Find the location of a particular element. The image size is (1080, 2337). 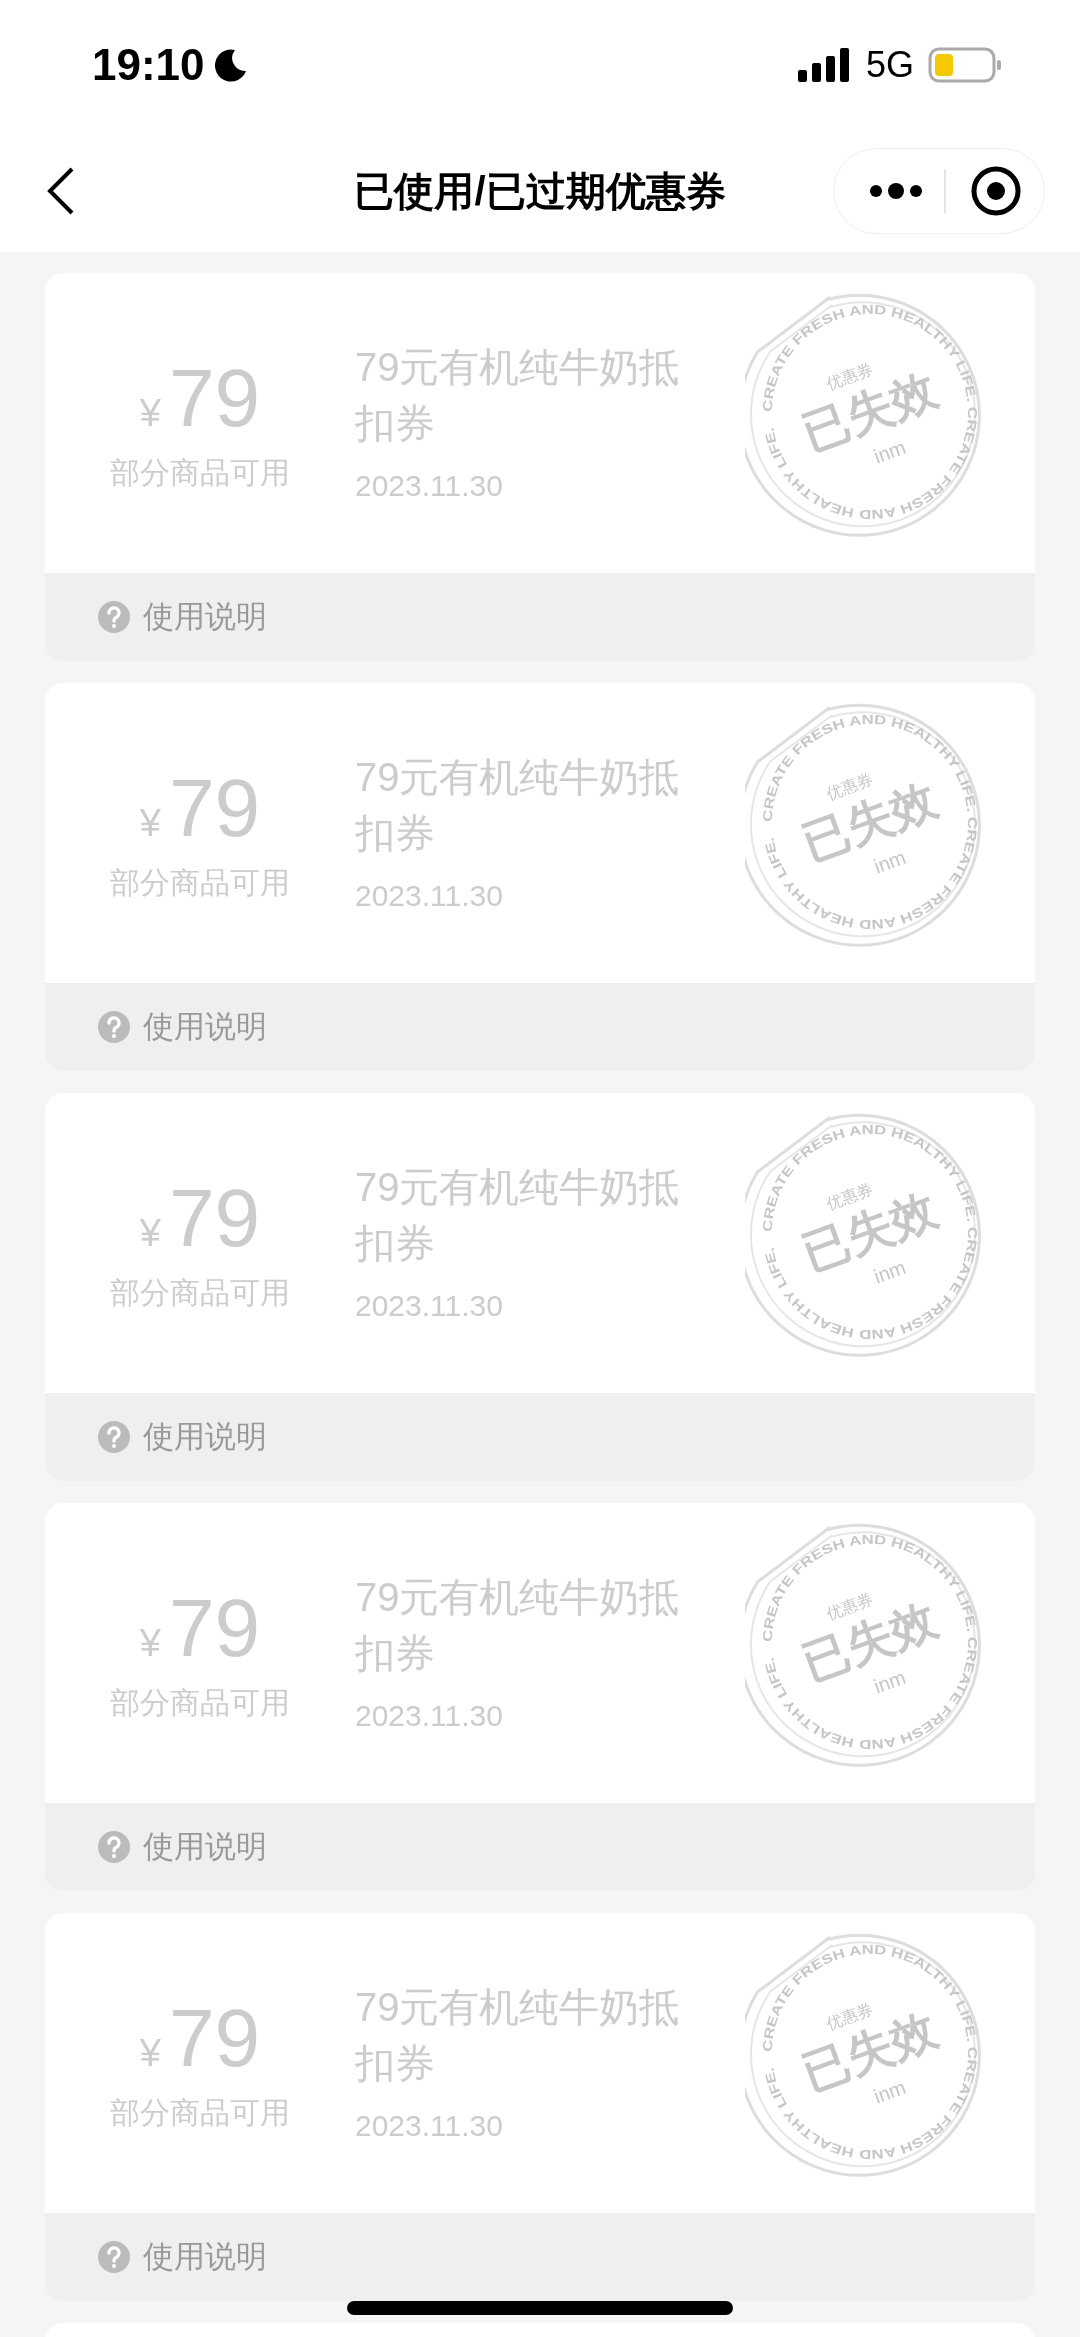

page-title: 已使用/已过期优惠券 is located at coordinates (540, 191).